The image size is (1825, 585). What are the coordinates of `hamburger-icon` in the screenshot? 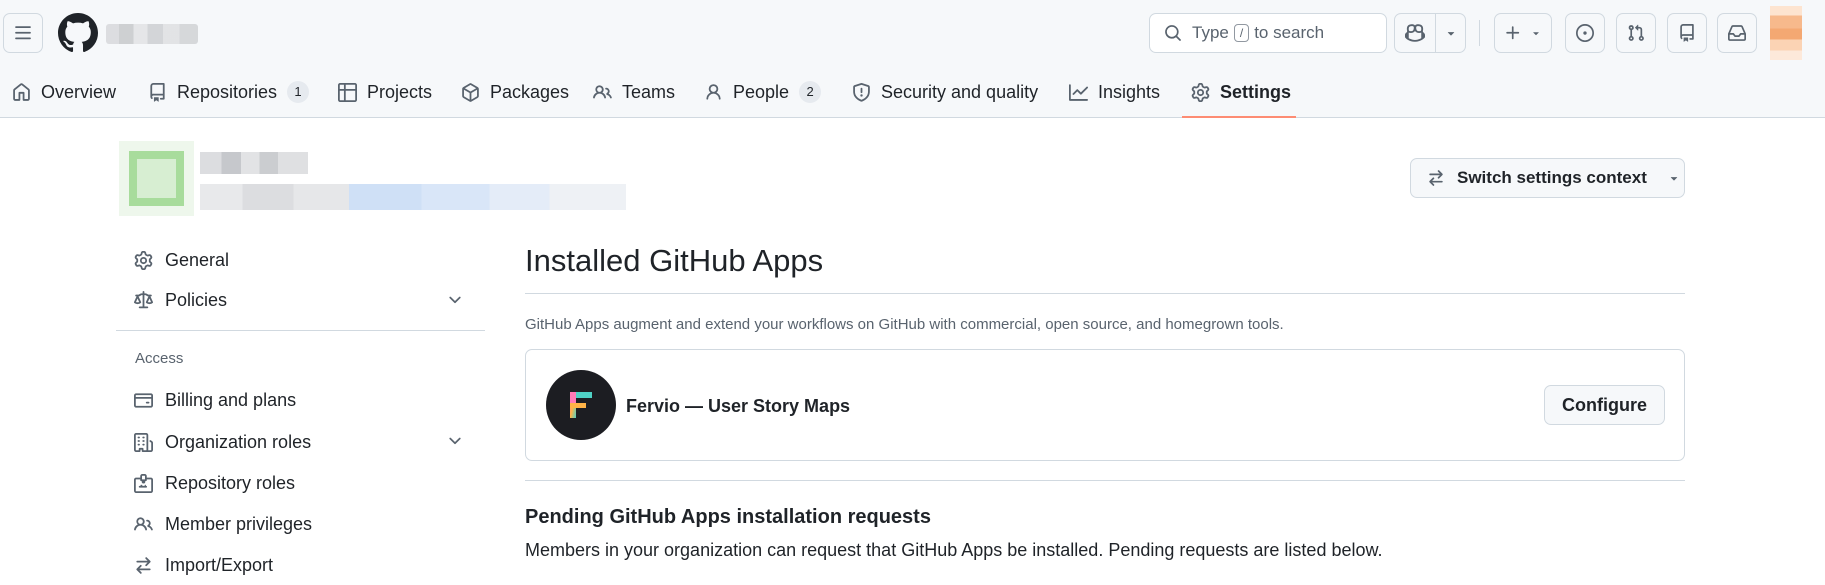 It's located at (23, 33).